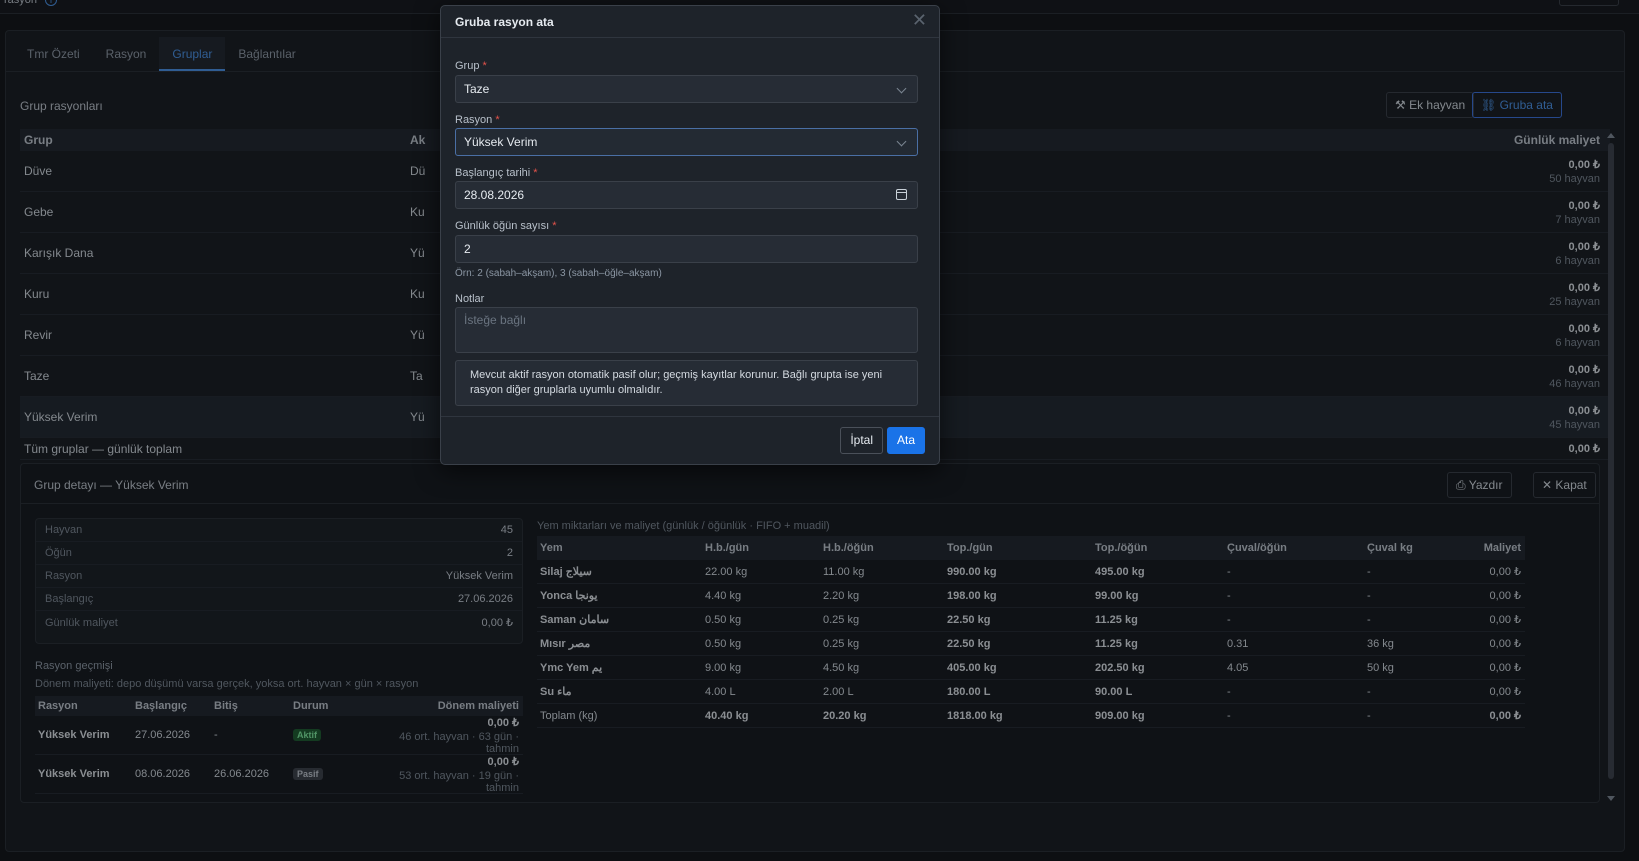 This screenshot has width=1639, height=861. What do you see at coordinates (905, 440) in the screenshot?
I see `assign-button: Ata` at bounding box center [905, 440].